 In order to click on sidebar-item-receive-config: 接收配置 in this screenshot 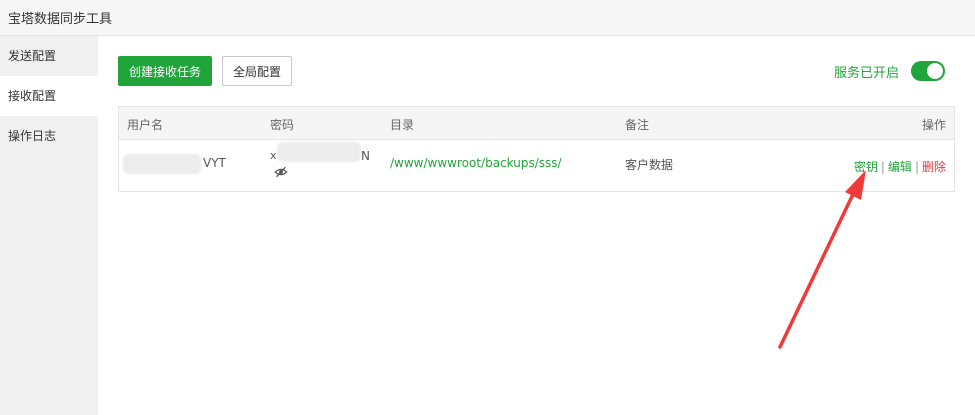, I will do `click(49, 96)`.